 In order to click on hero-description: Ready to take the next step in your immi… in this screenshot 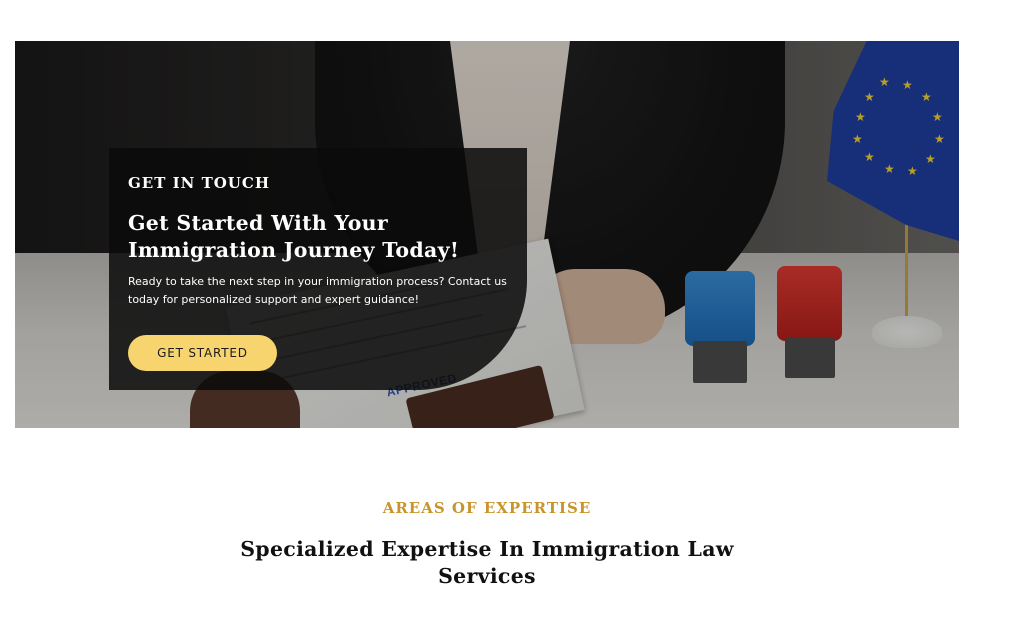, I will do `click(317, 290)`.